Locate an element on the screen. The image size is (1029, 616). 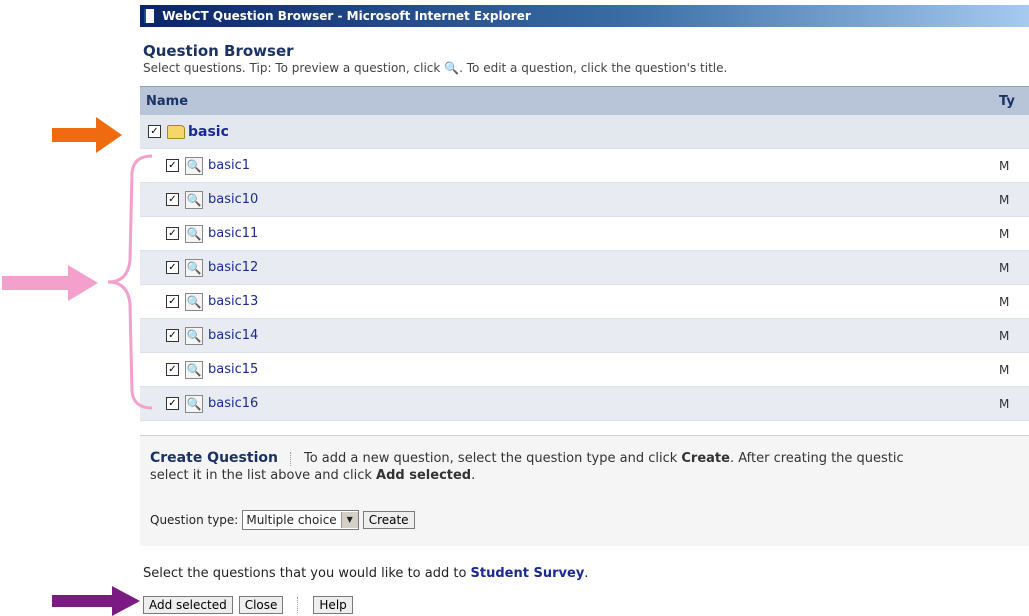
question-type-select: Multiple choice ▼ is located at coordinates (300, 520).